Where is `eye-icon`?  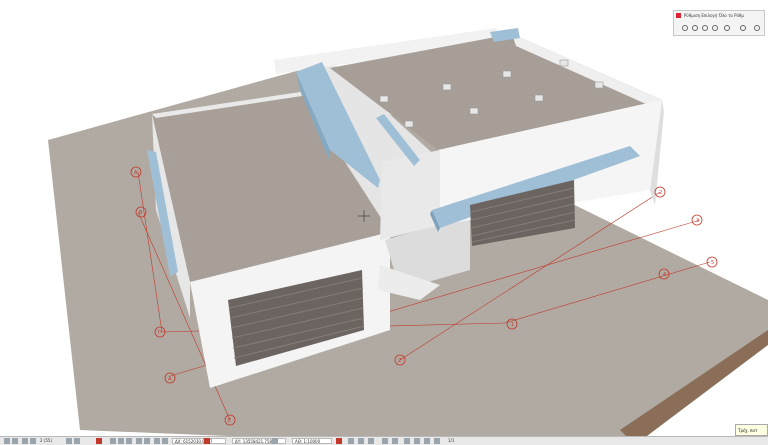 eye-icon is located at coordinates (361, 441).